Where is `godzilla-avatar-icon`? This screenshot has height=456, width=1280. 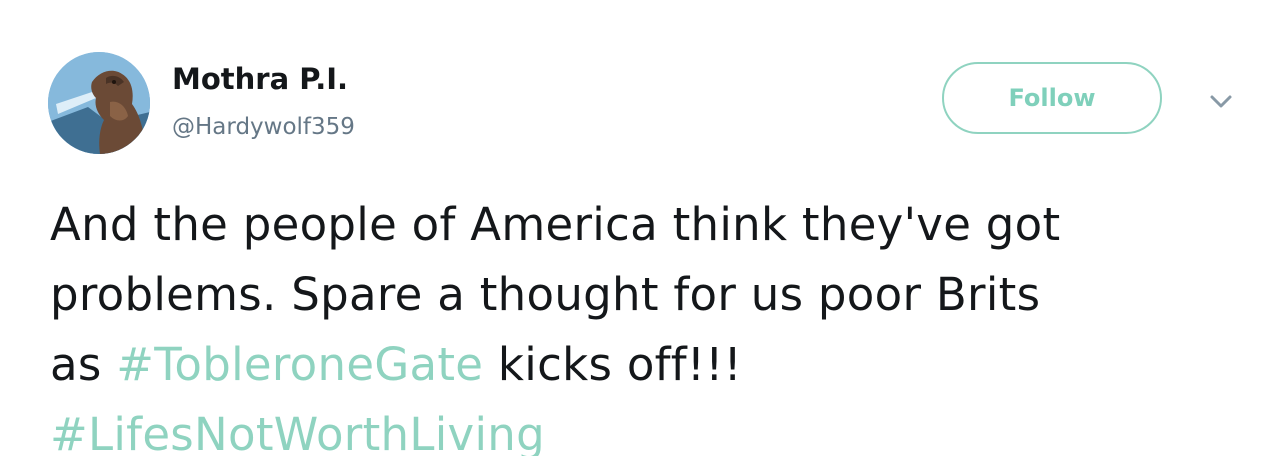
godzilla-avatar-icon is located at coordinates (99, 103).